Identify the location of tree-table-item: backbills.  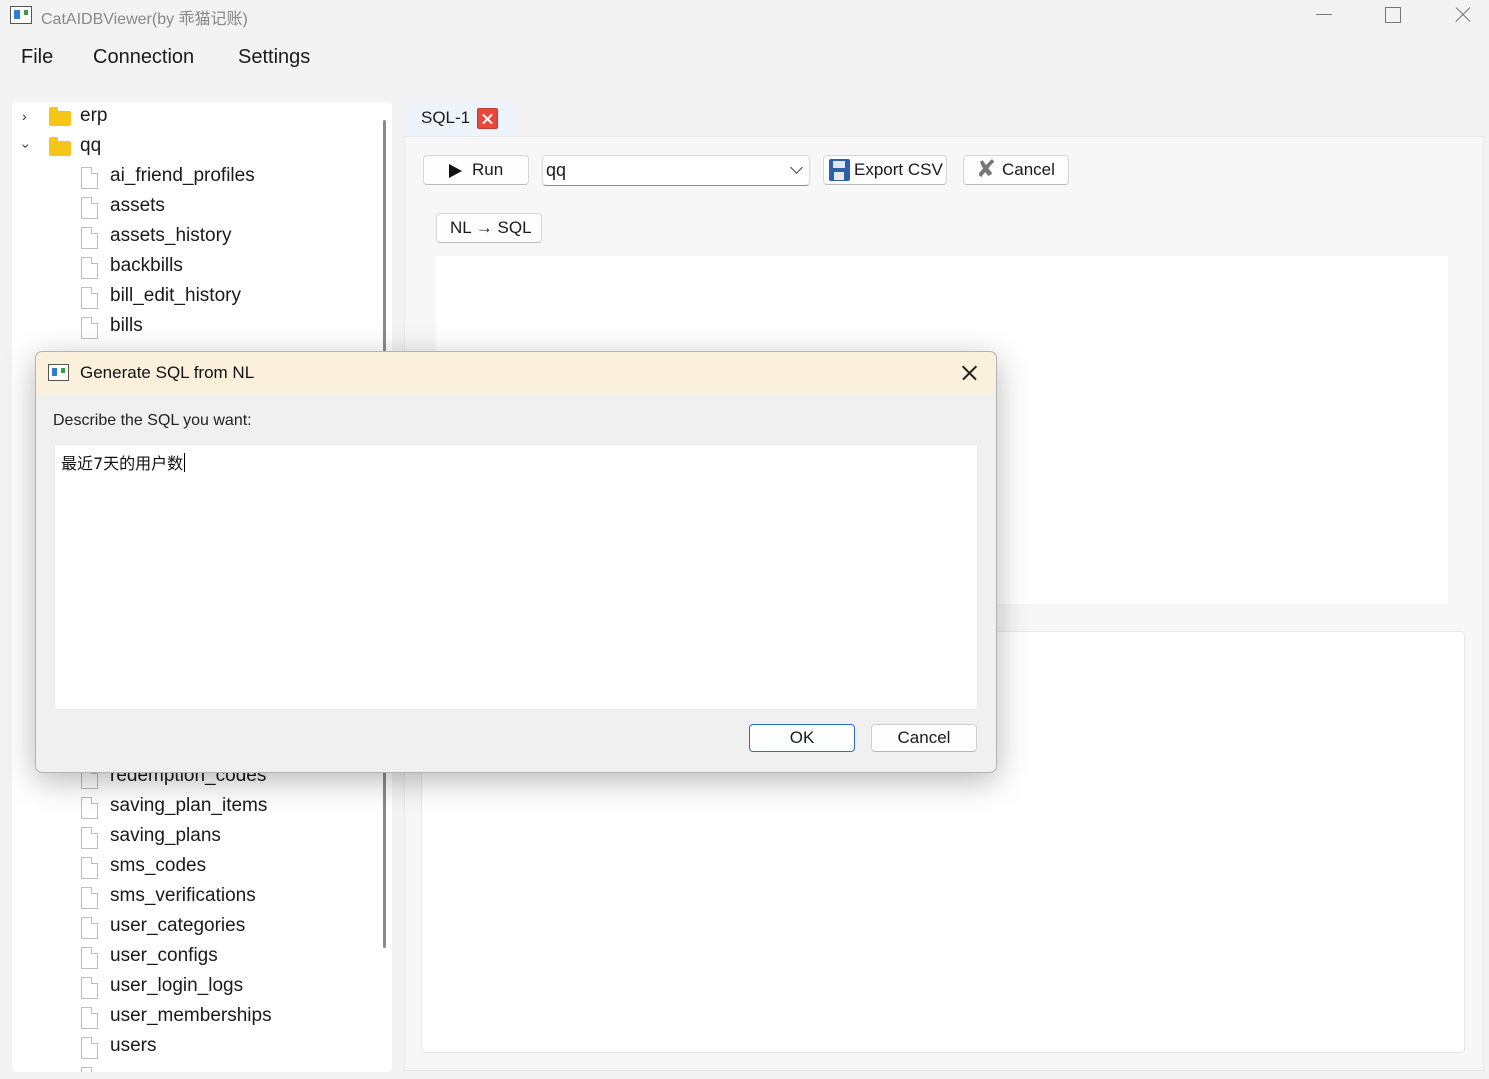
(197, 267).